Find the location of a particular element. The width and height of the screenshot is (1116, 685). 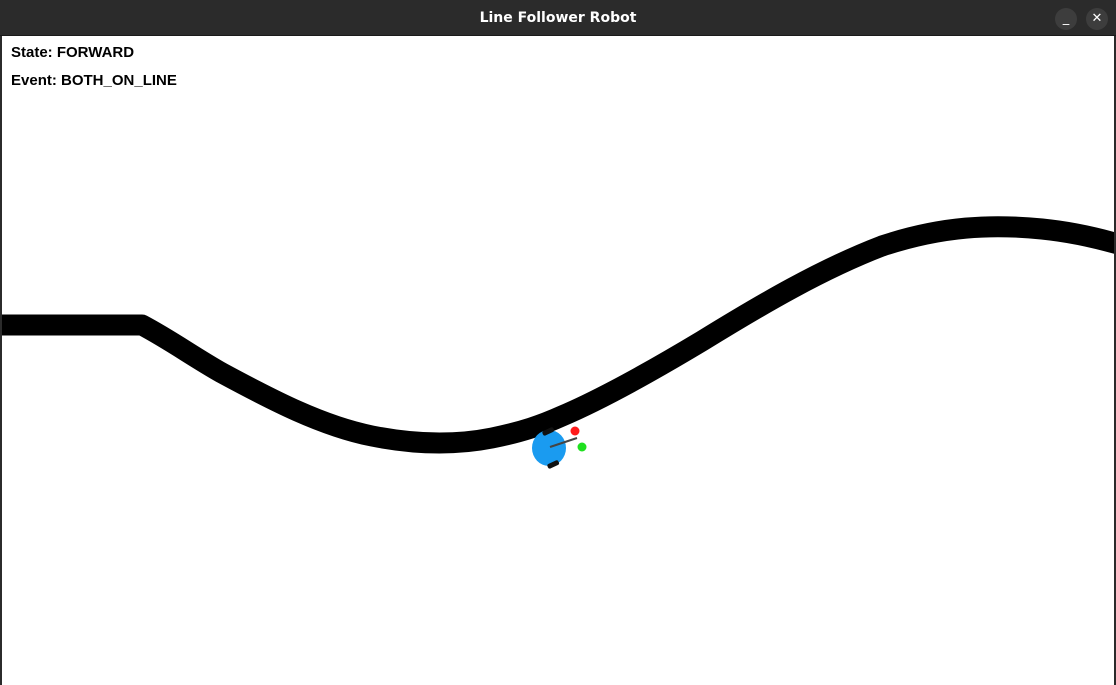

event-label: Event: BOTH_ON_LINE is located at coordinates (94, 80).